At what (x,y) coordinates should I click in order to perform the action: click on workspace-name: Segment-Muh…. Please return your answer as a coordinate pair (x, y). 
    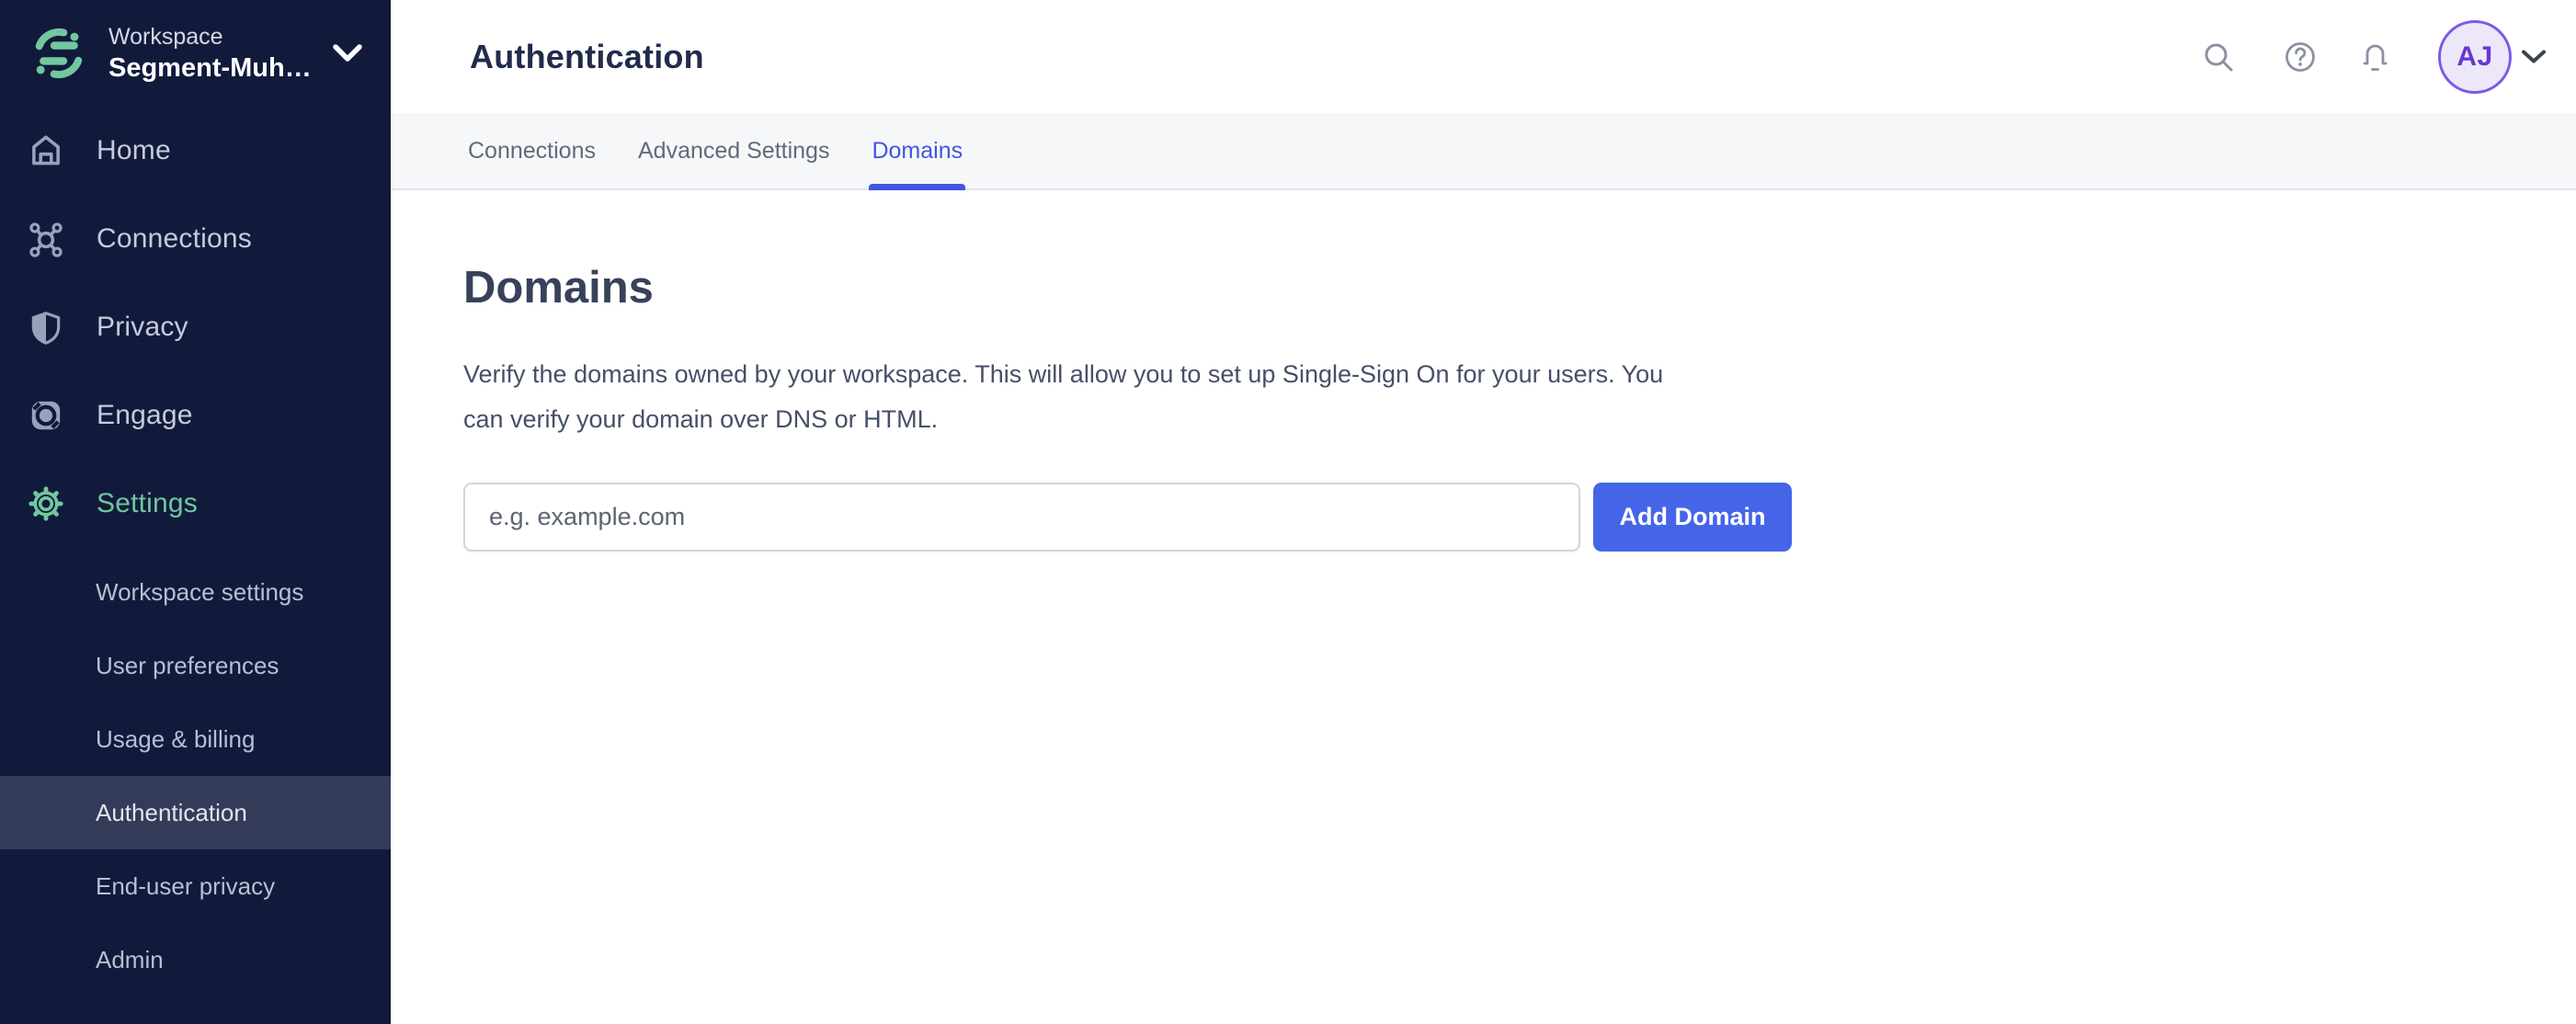
    Looking at the image, I should click on (210, 67).